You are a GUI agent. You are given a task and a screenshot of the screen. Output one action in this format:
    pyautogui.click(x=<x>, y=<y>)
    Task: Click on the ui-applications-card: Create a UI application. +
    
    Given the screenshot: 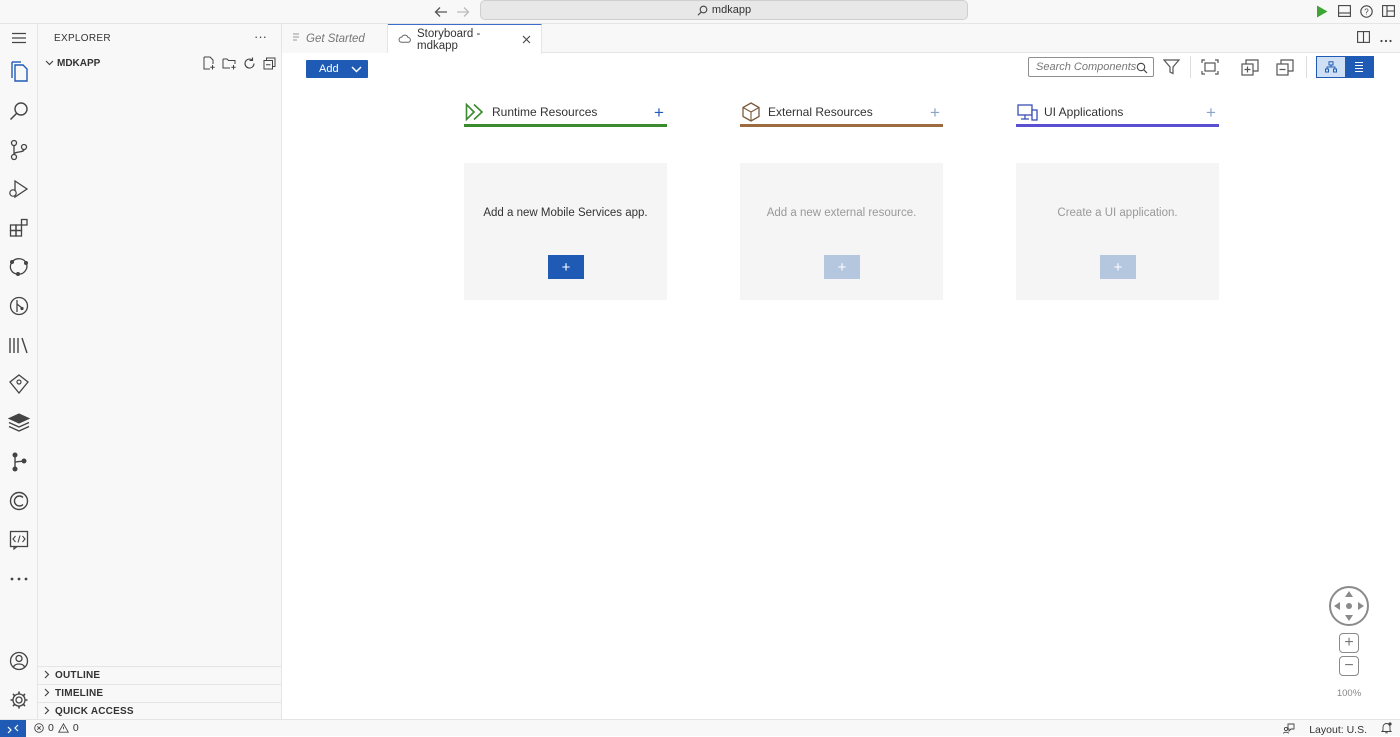 What is the action you would take?
    pyautogui.click(x=1117, y=231)
    